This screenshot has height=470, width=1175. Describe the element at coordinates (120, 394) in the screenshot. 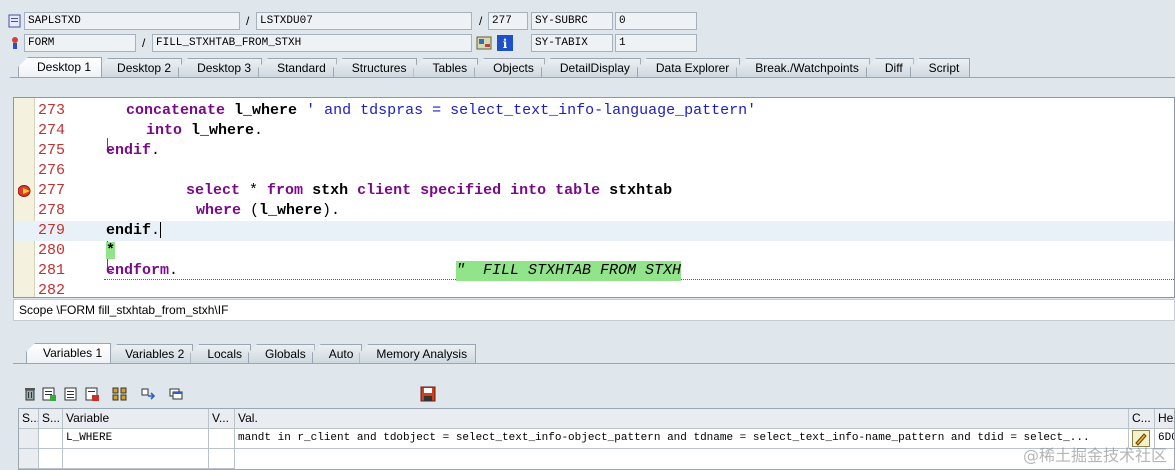

I see `expand-icon` at that location.